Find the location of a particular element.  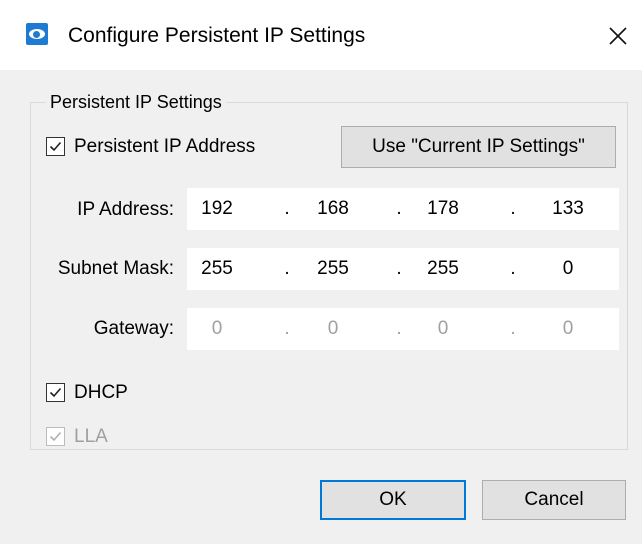

subnet-octet-3: 255 is located at coordinates (443, 268).